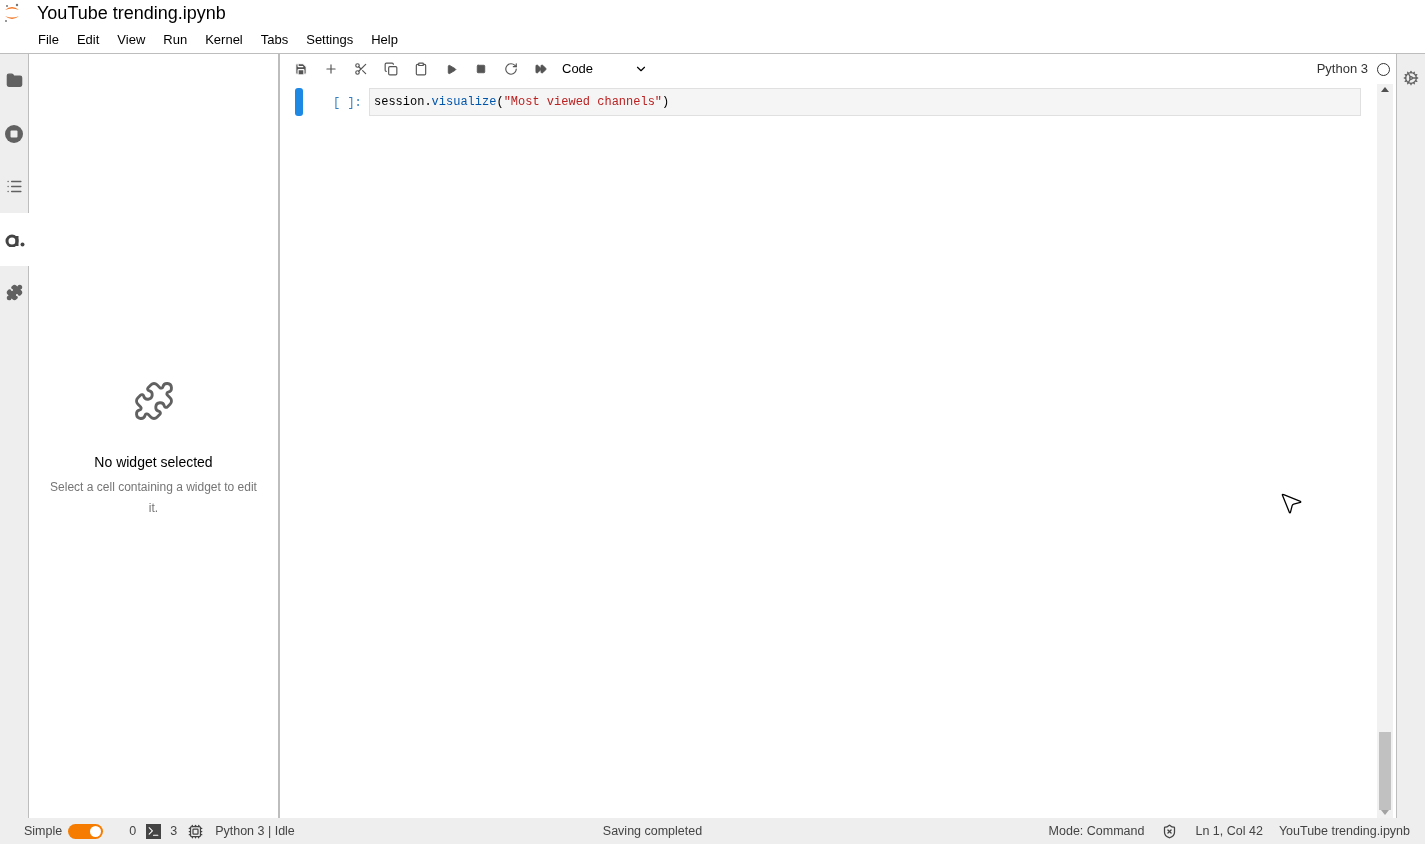  Describe the element at coordinates (421, 69) in the screenshot. I see `paste-icon` at that location.